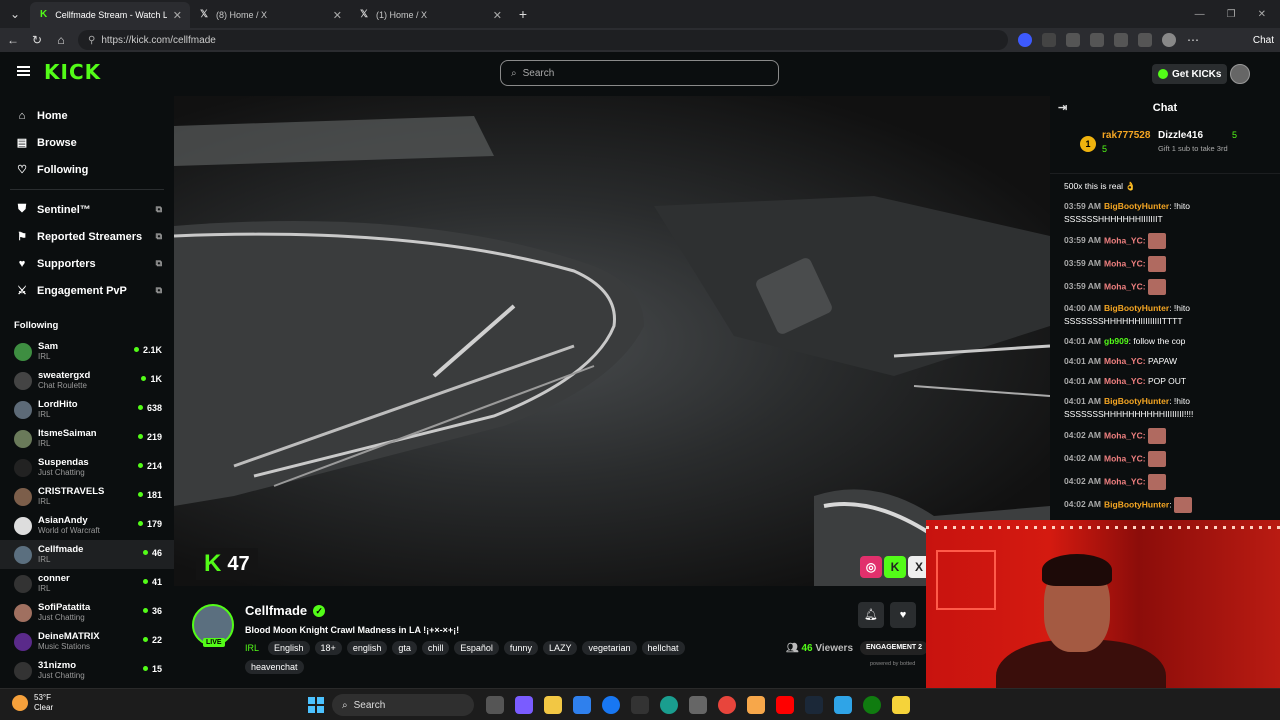 This screenshot has width=1280, height=720. Describe the element at coordinates (1062, 108) in the screenshot. I see `collapse-chat-icon: ⇥` at that location.